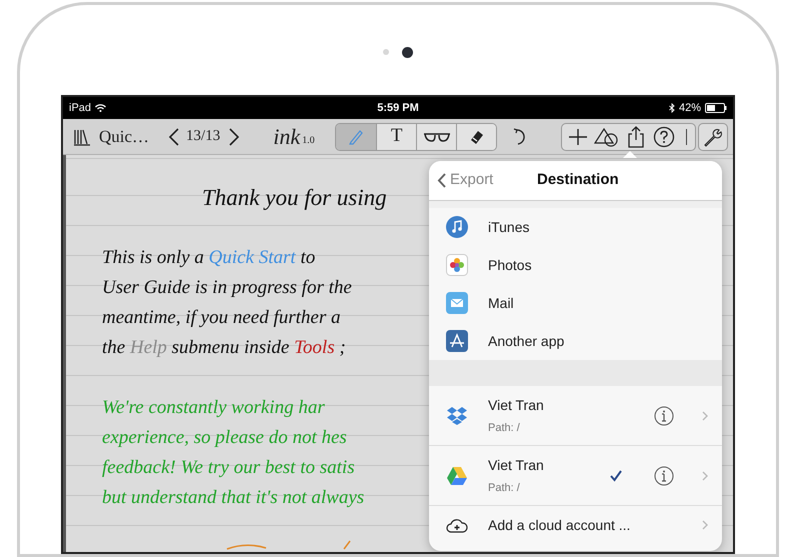 This screenshot has height=557, width=800. Describe the element at coordinates (457, 265) in the screenshot. I see `flower-icon` at that location.